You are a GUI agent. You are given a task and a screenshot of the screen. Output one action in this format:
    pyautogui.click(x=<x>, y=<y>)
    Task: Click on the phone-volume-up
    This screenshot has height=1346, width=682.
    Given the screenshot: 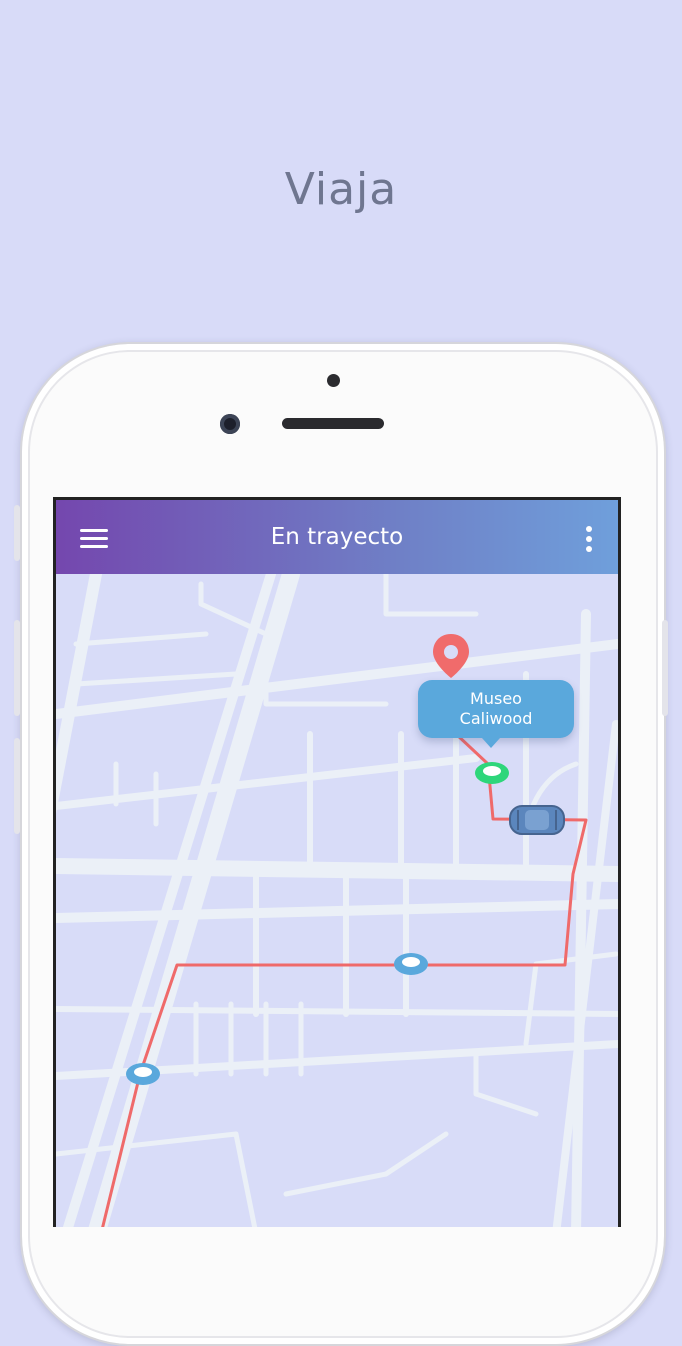 What is the action you would take?
    pyautogui.click(x=17, y=668)
    